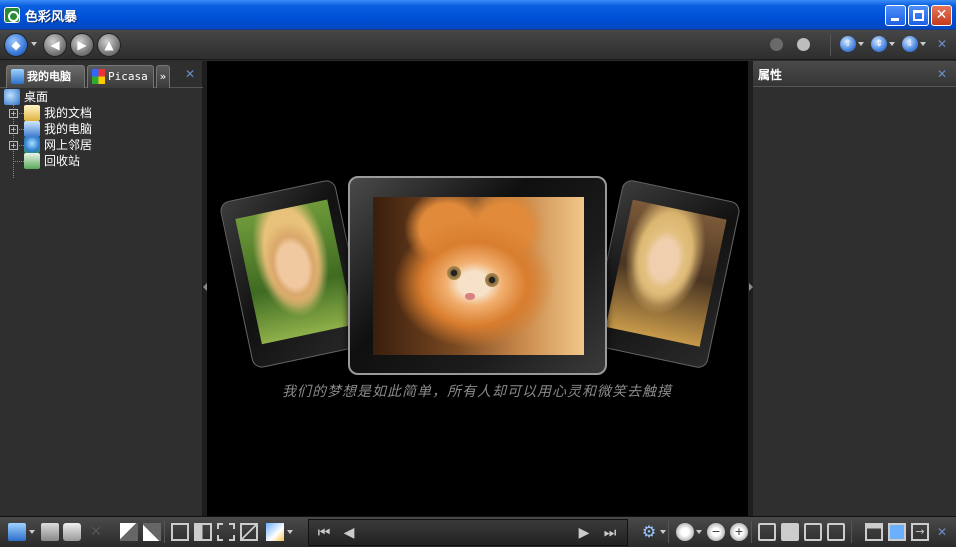 The height and width of the screenshot is (547, 956). What do you see at coordinates (584, 533) in the screenshot?
I see `next-image-icon: ▶` at bounding box center [584, 533].